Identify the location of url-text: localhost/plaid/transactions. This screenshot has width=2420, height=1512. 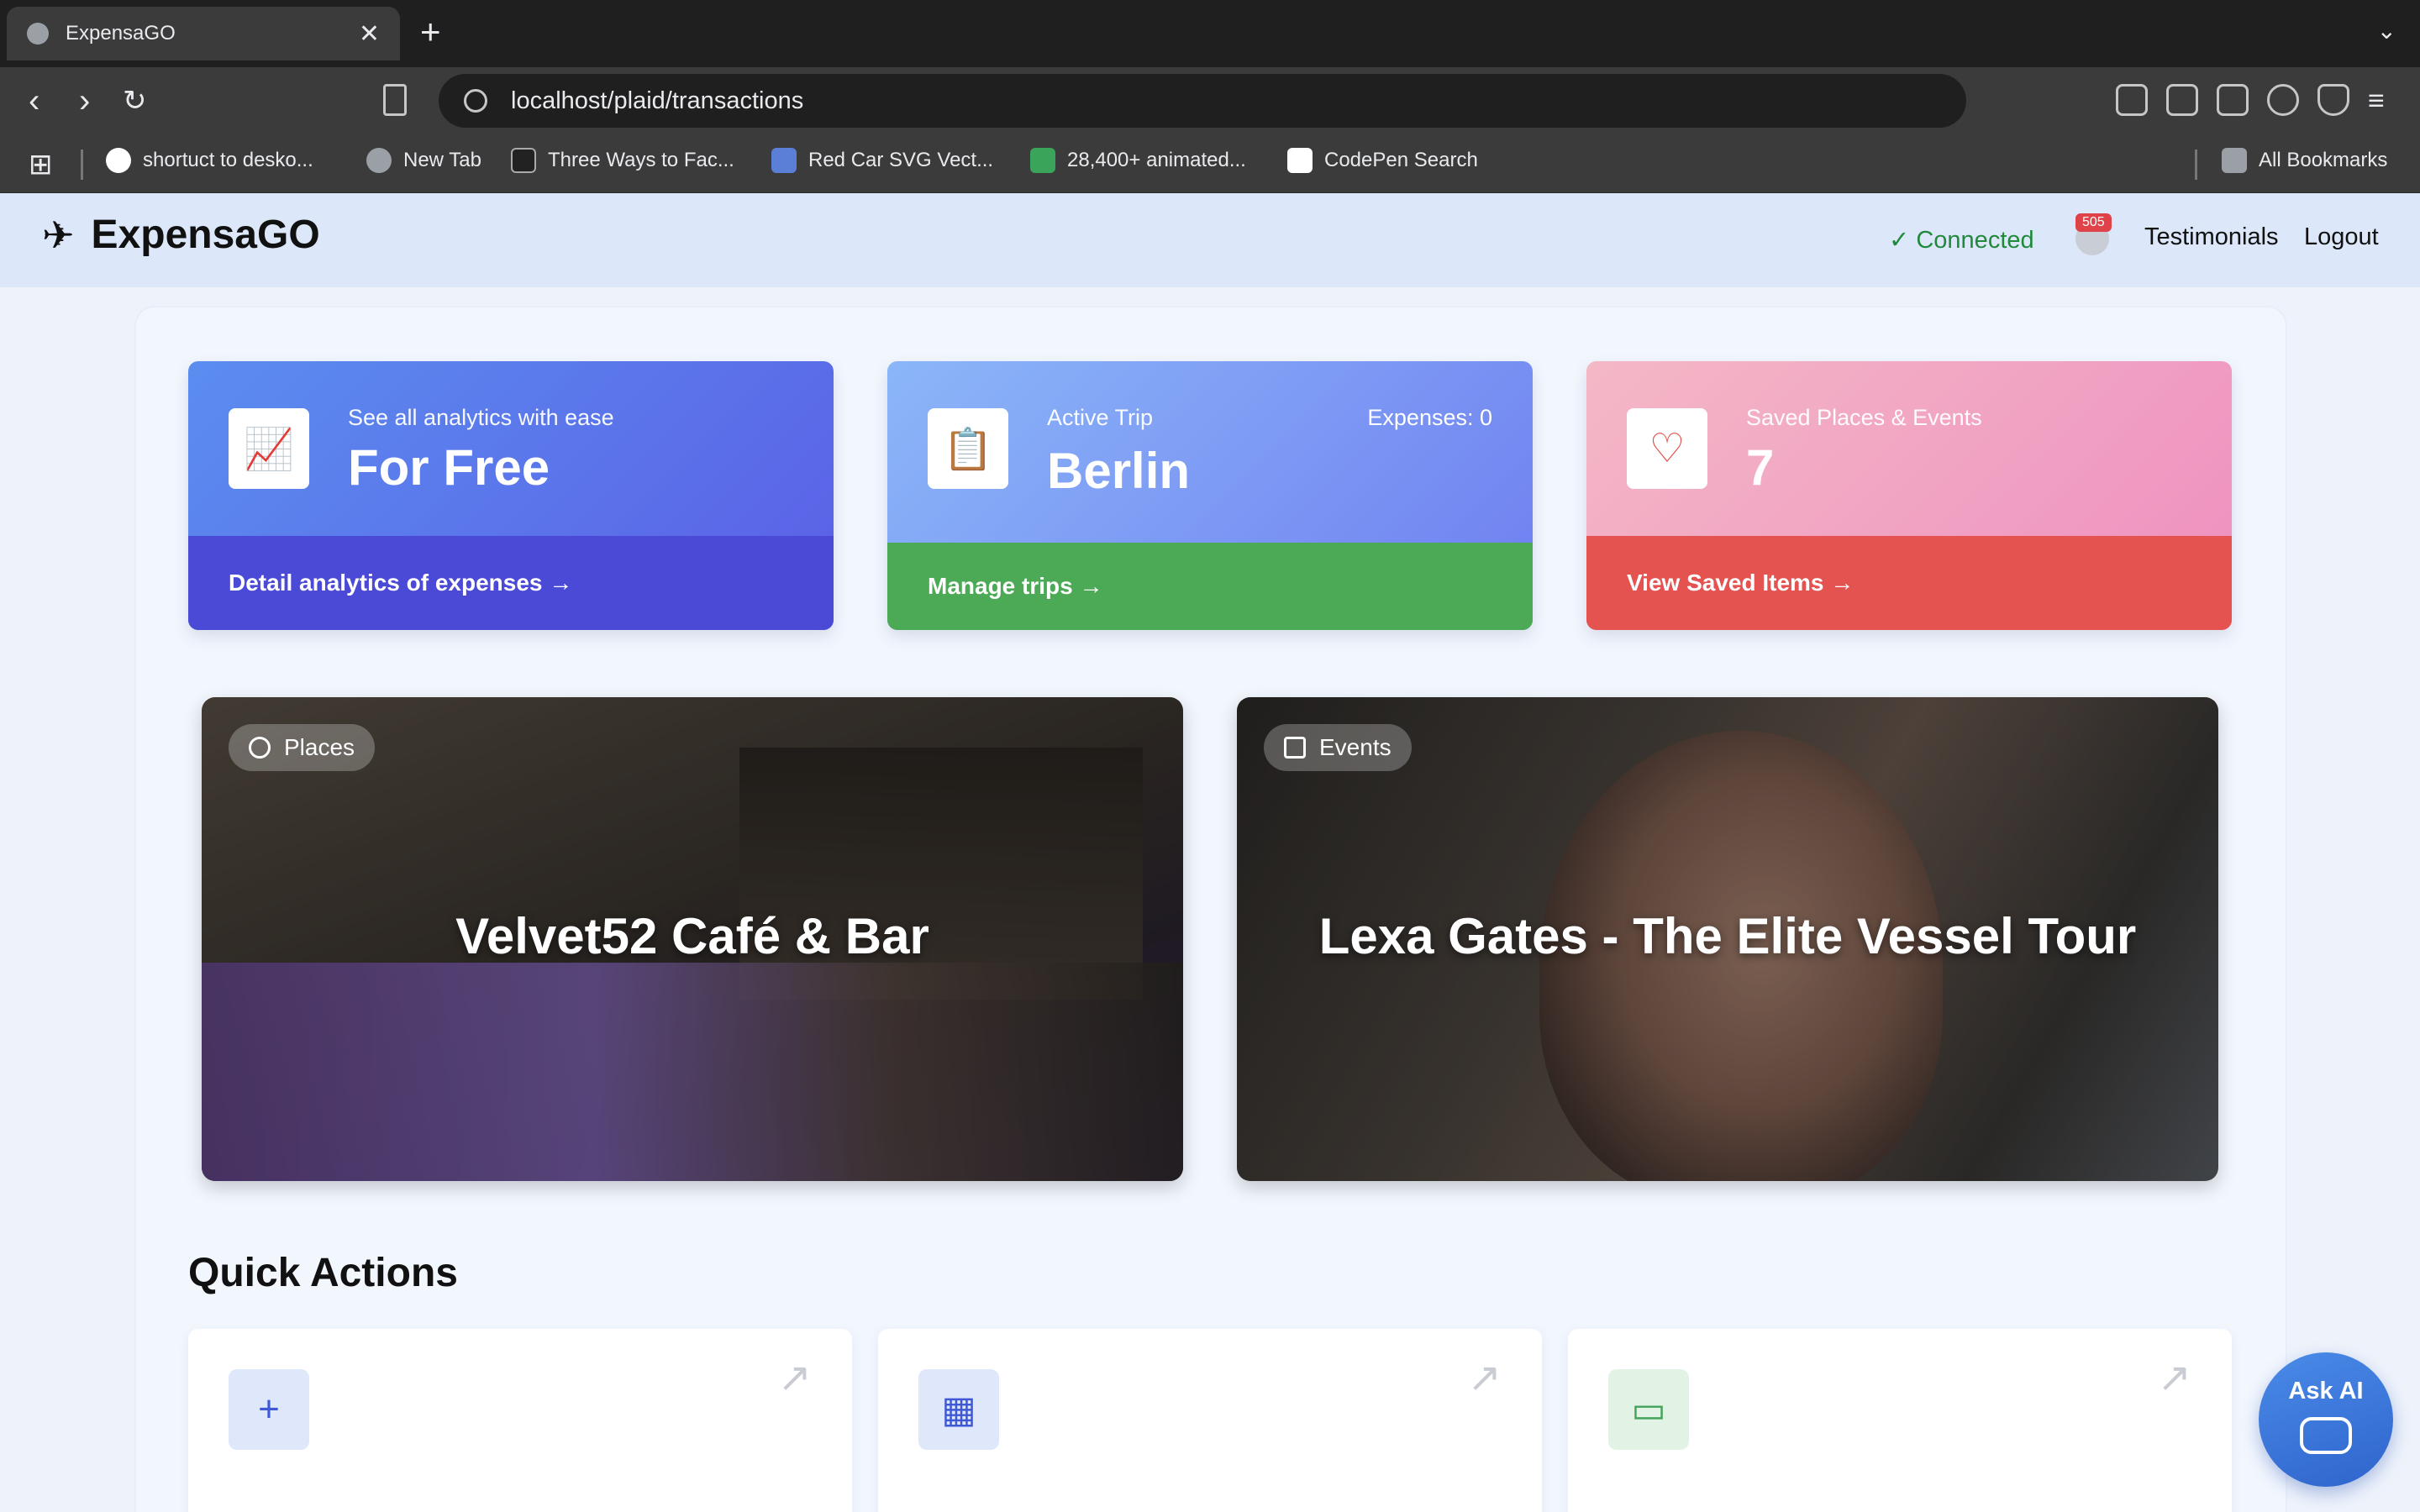
(658, 100).